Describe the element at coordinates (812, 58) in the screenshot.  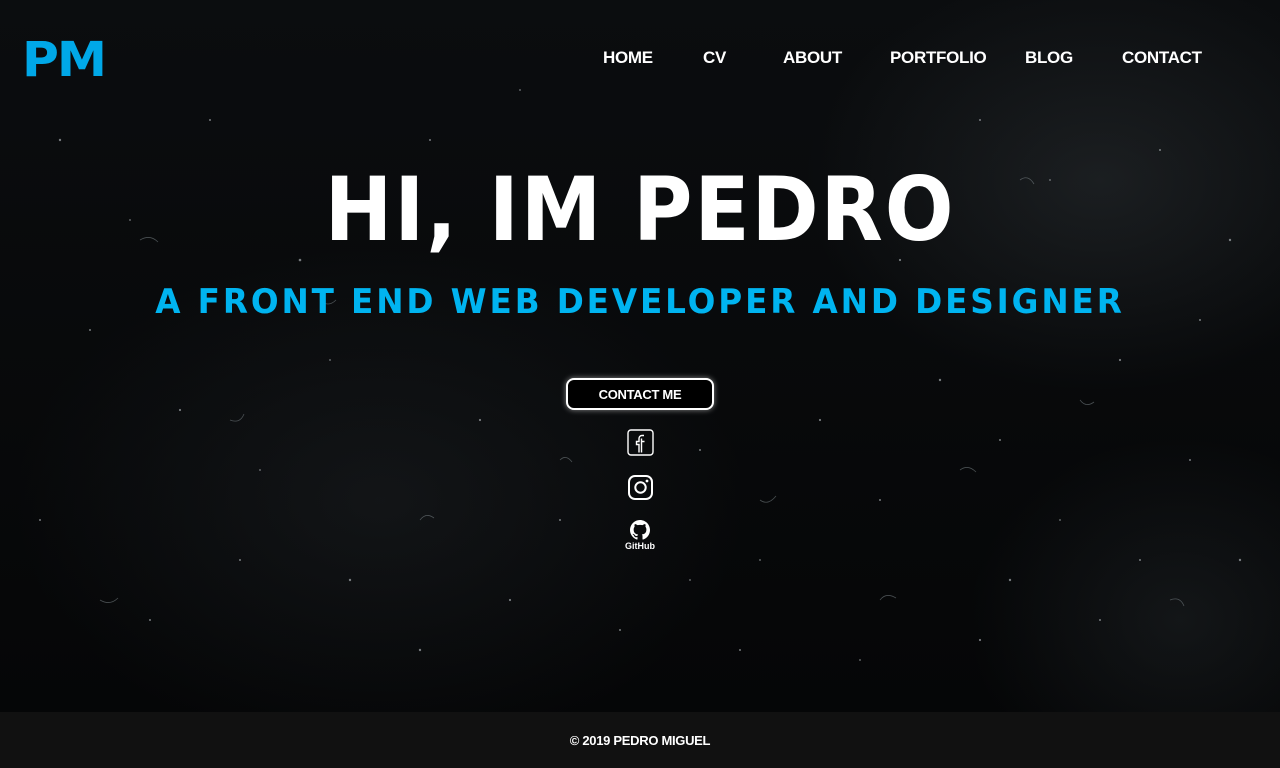
I see `nav-about: ABOUT` at that location.